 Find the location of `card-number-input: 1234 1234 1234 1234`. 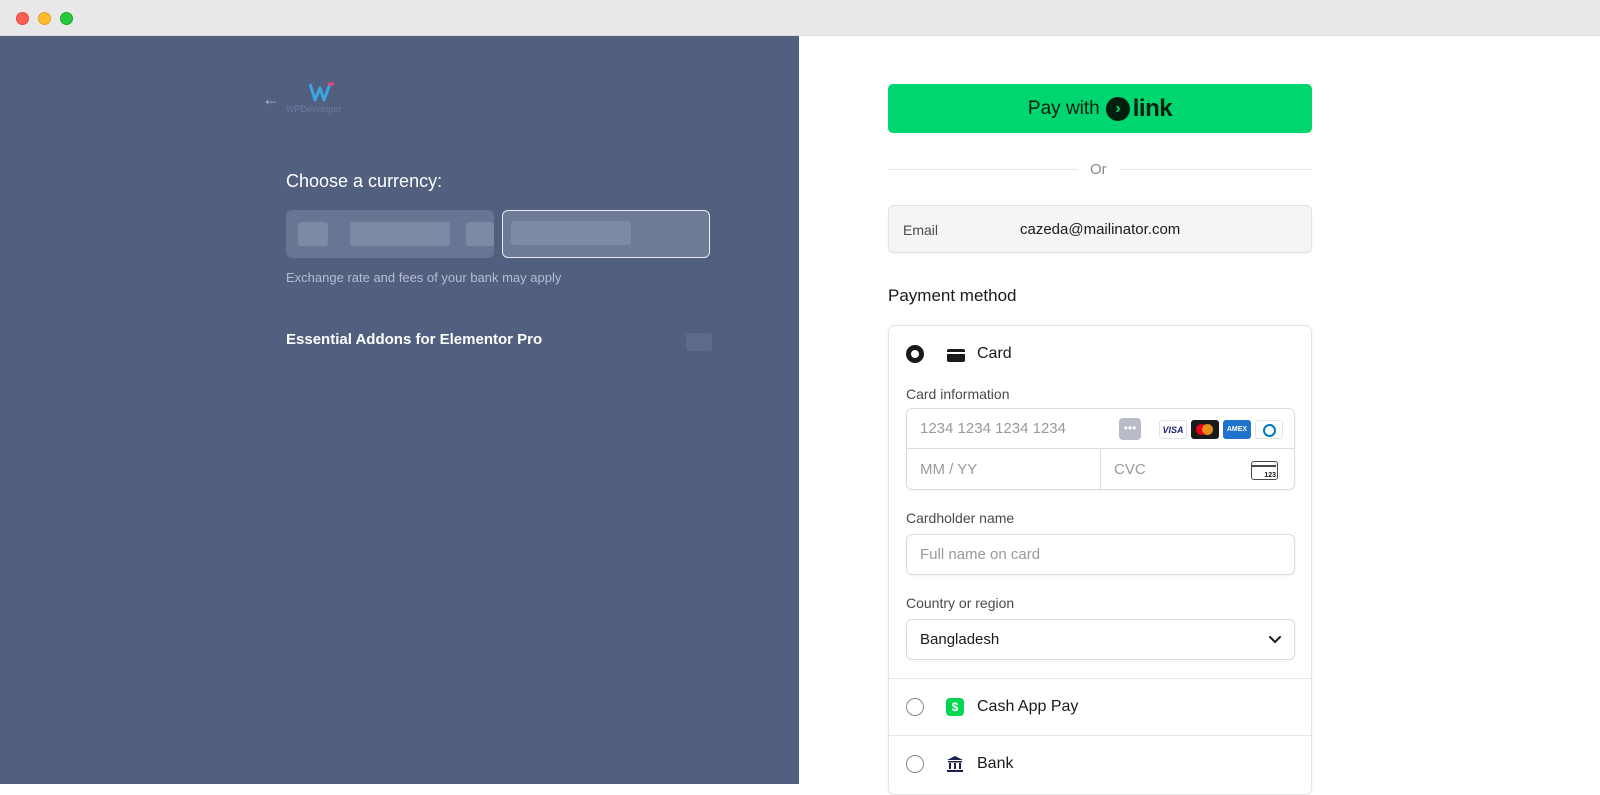

card-number-input: 1234 1234 1234 1234 is located at coordinates (993, 428).